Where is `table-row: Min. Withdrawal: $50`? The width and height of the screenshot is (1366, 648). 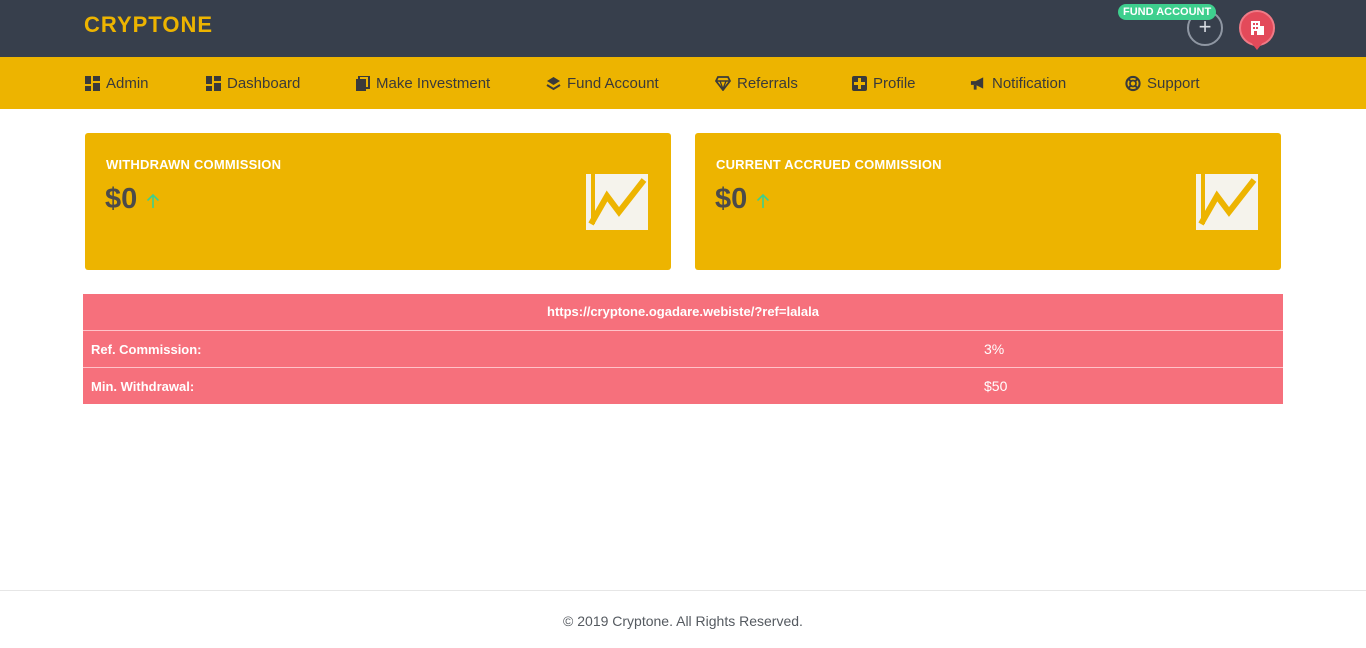
table-row: Min. Withdrawal: $50 is located at coordinates (683, 386).